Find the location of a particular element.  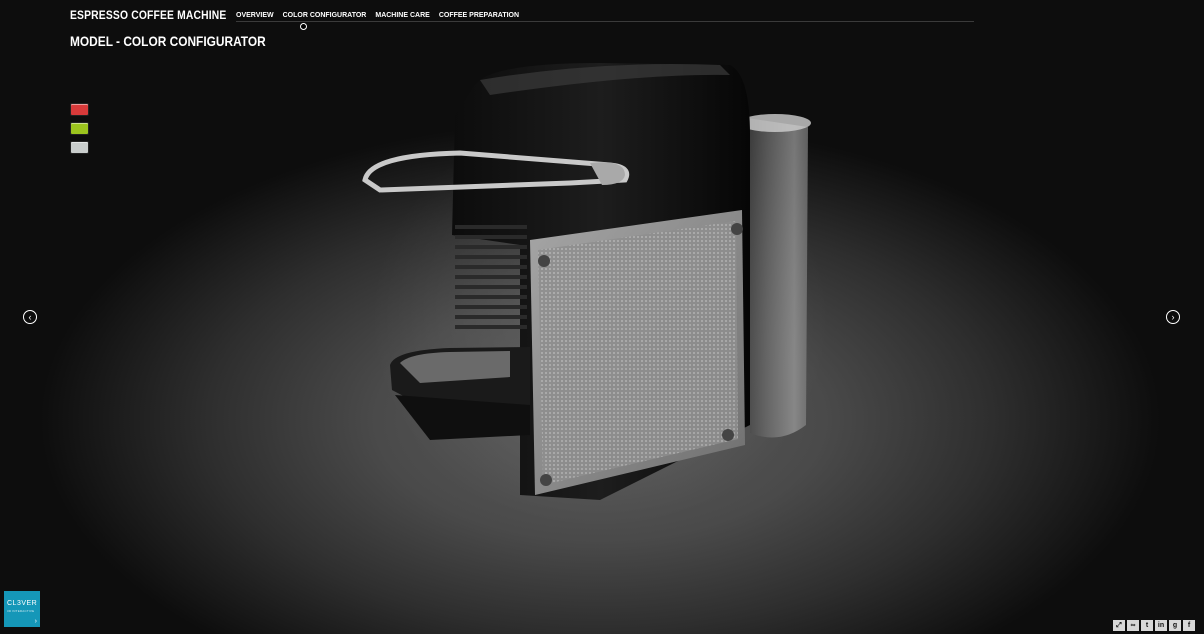

brand-badge: CL3VER 3D INTERACTIVE › is located at coordinates (22, 609).